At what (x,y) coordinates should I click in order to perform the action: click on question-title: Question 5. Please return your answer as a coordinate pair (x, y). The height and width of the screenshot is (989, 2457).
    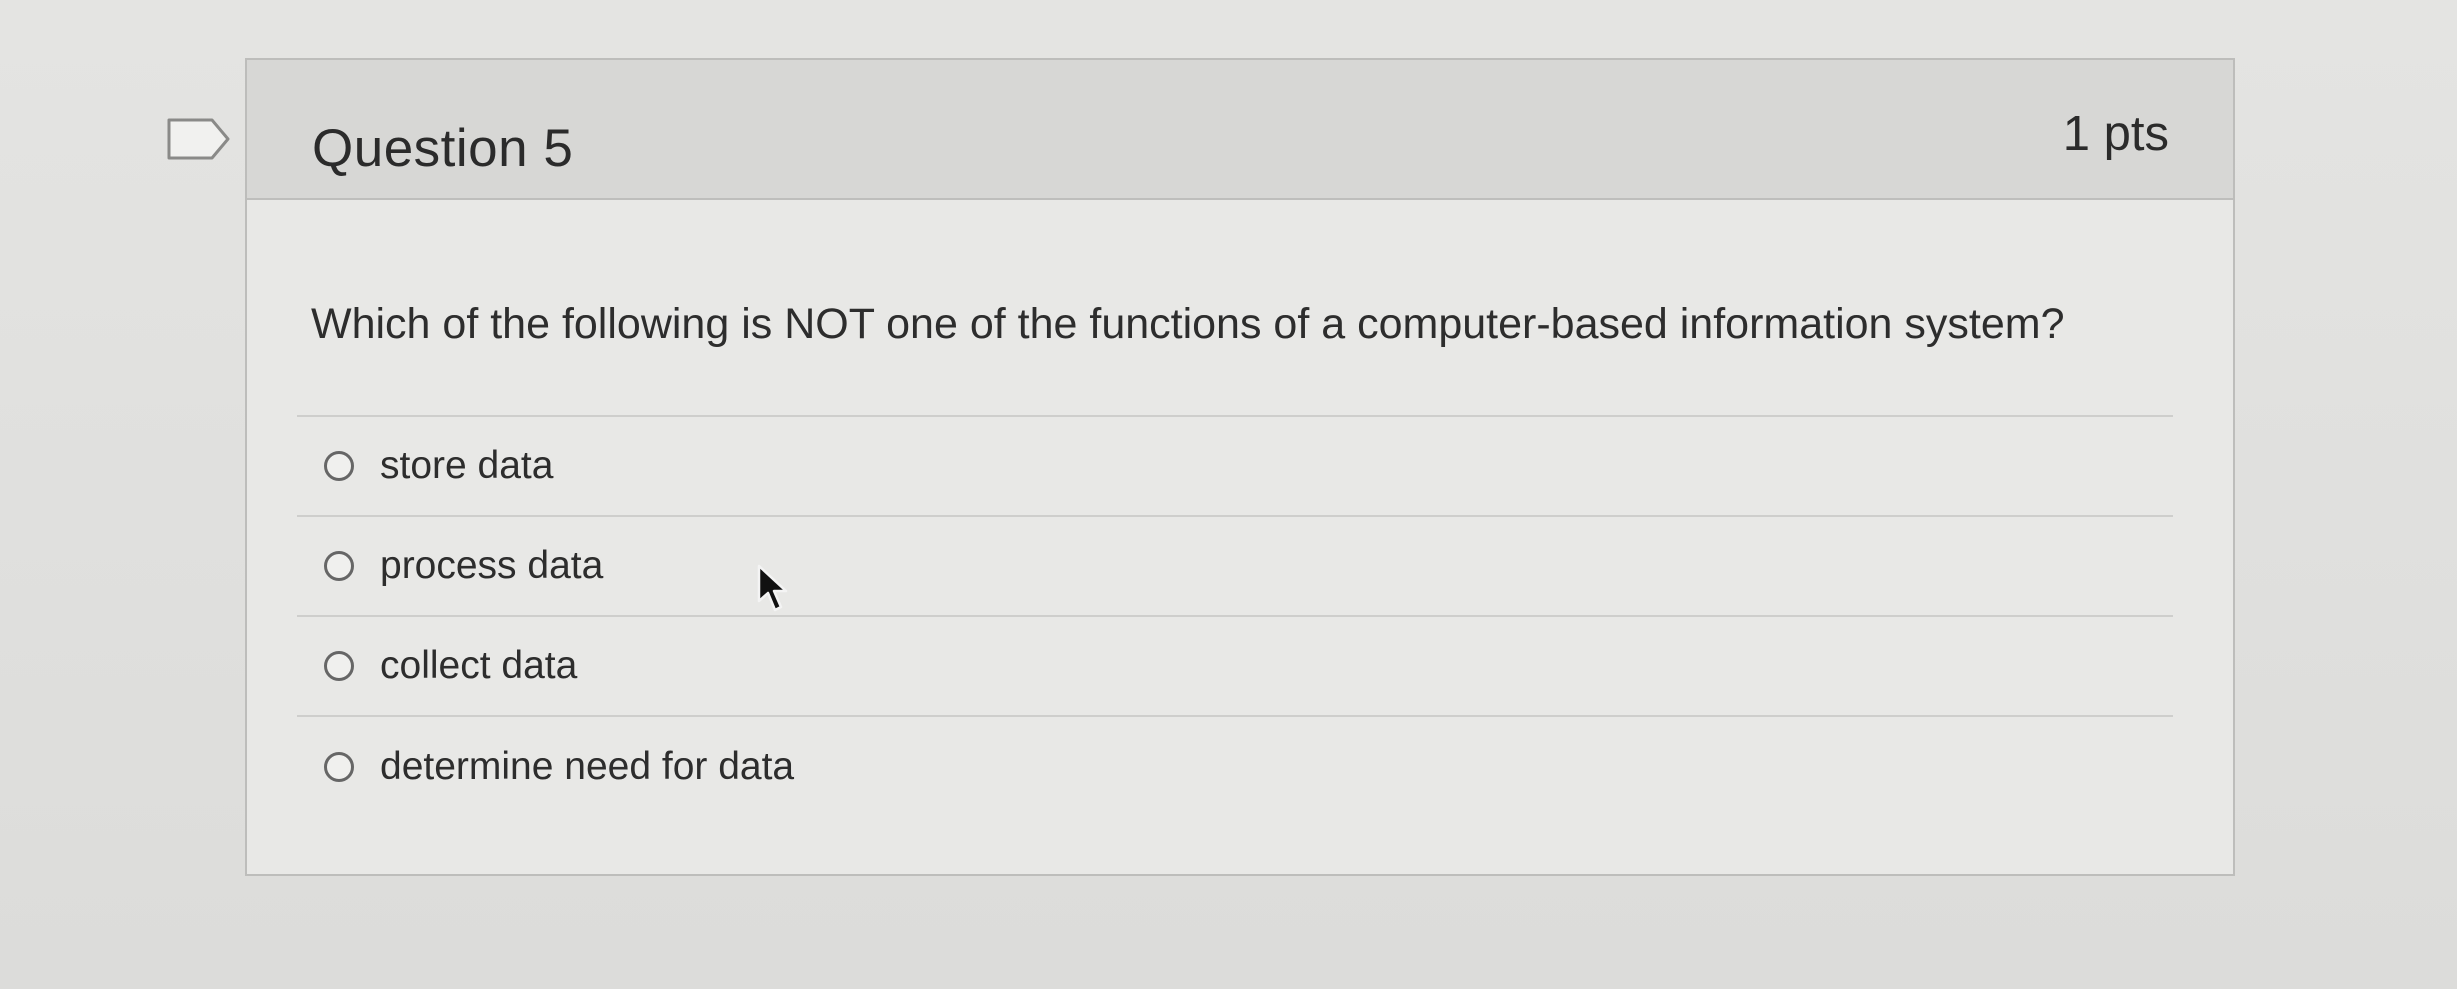
    Looking at the image, I should click on (443, 148).